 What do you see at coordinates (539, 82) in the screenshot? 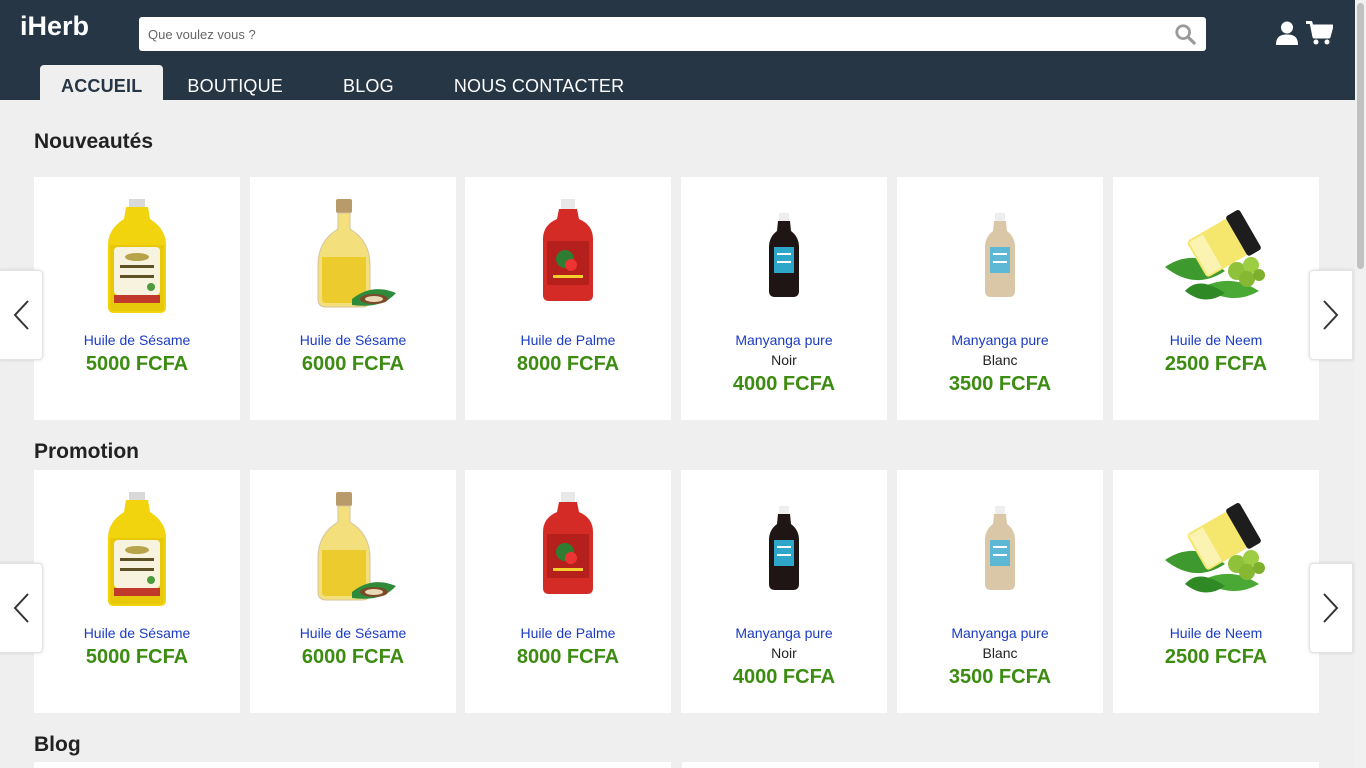
I see `nav-contact: NOUS CONTACTER` at bounding box center [539, 82].